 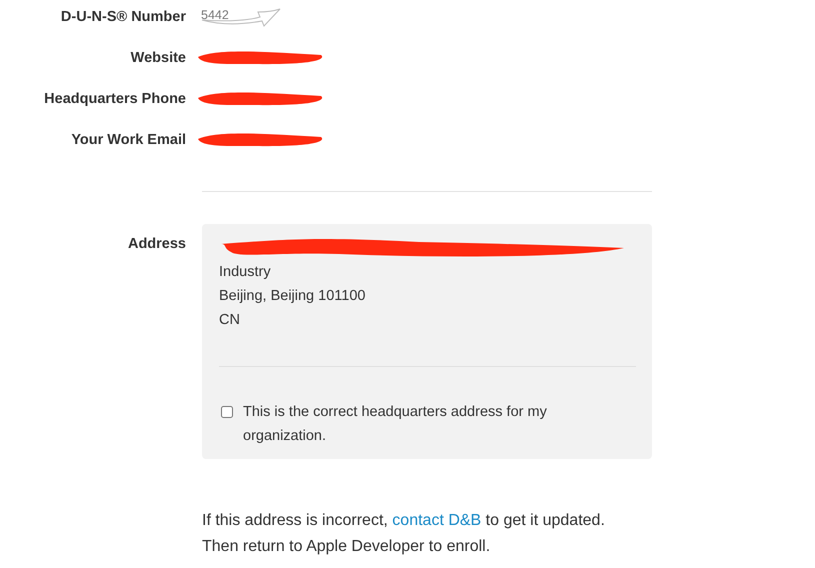 What do you see at coordinates (292, 296) in the screenshot?
I see `address-line: Beijing, Beijing 101100` at bounding box center [292, 296].